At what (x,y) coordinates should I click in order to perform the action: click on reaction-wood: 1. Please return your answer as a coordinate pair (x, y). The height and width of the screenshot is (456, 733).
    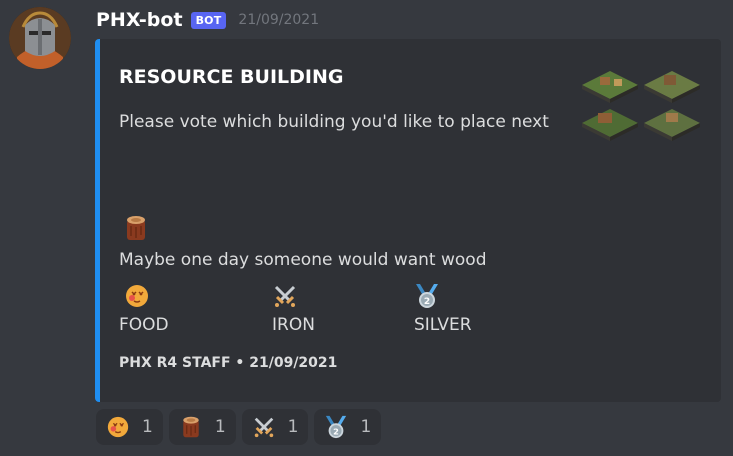
    Looking at the image, I should click on (202, 427).